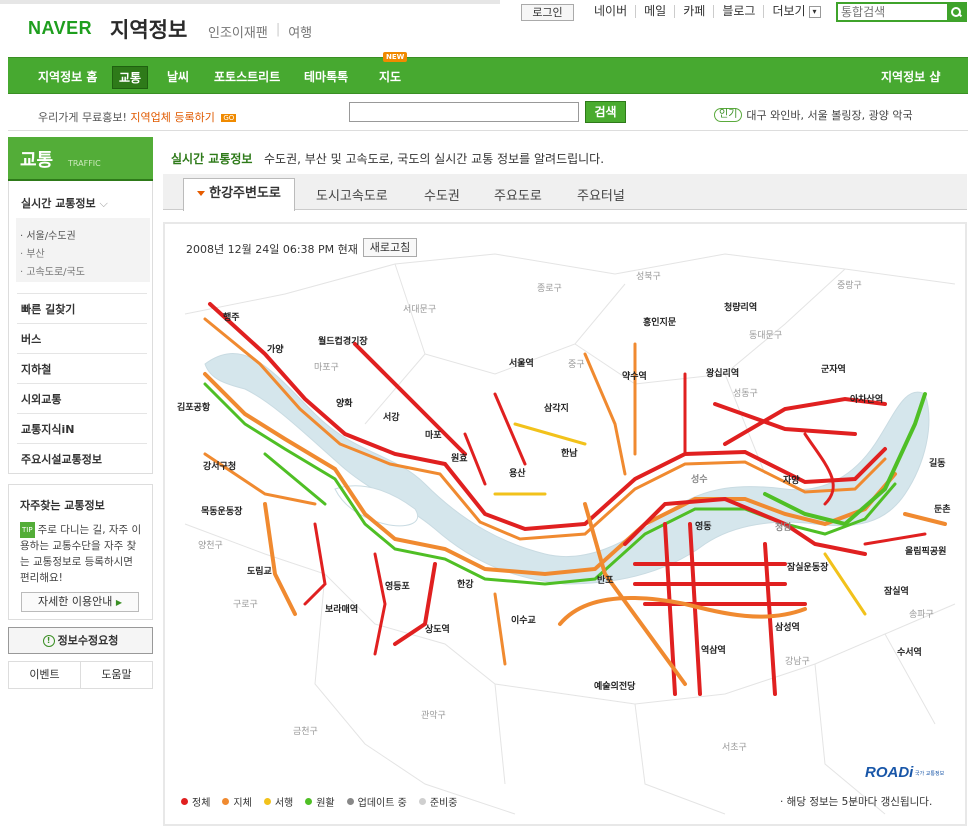 Image resolution: width=978 pixels, height=829 pixels. Describe the element at coordinates (808, 567) in the screenshot. I see `map-label: 잠실운동장` at that location.